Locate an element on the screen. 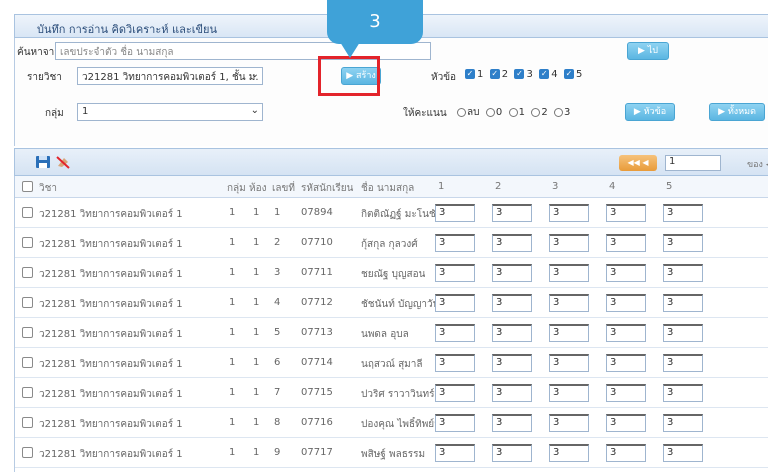 The width and height of the screenshot is (768, 472). cell-subject: ว21281 วิทยาการคอมพิวเตอร์ 1 is located at coordinates (111, 364).